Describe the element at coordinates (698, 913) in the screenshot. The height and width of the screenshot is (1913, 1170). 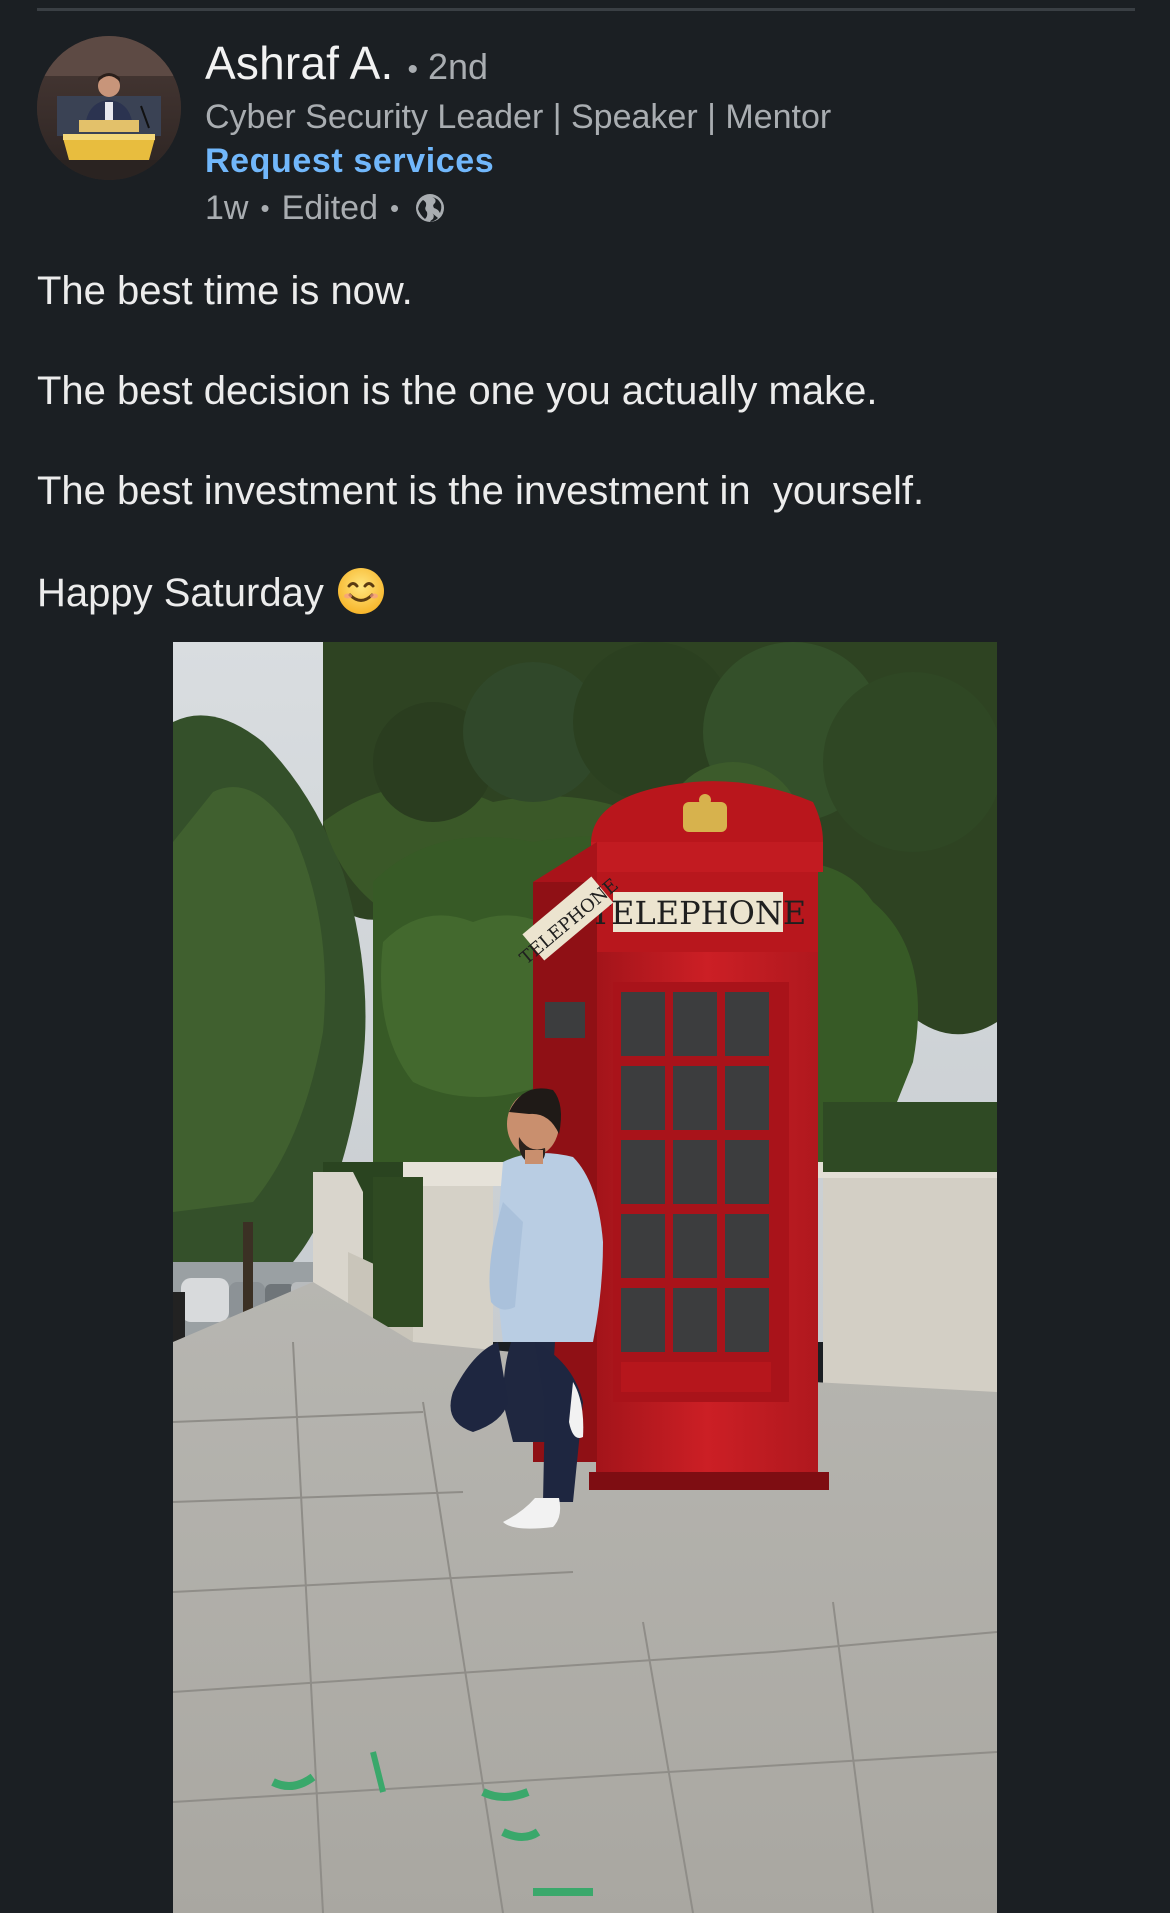
I see `booth-sign-front: TELEPHONE` at that location.